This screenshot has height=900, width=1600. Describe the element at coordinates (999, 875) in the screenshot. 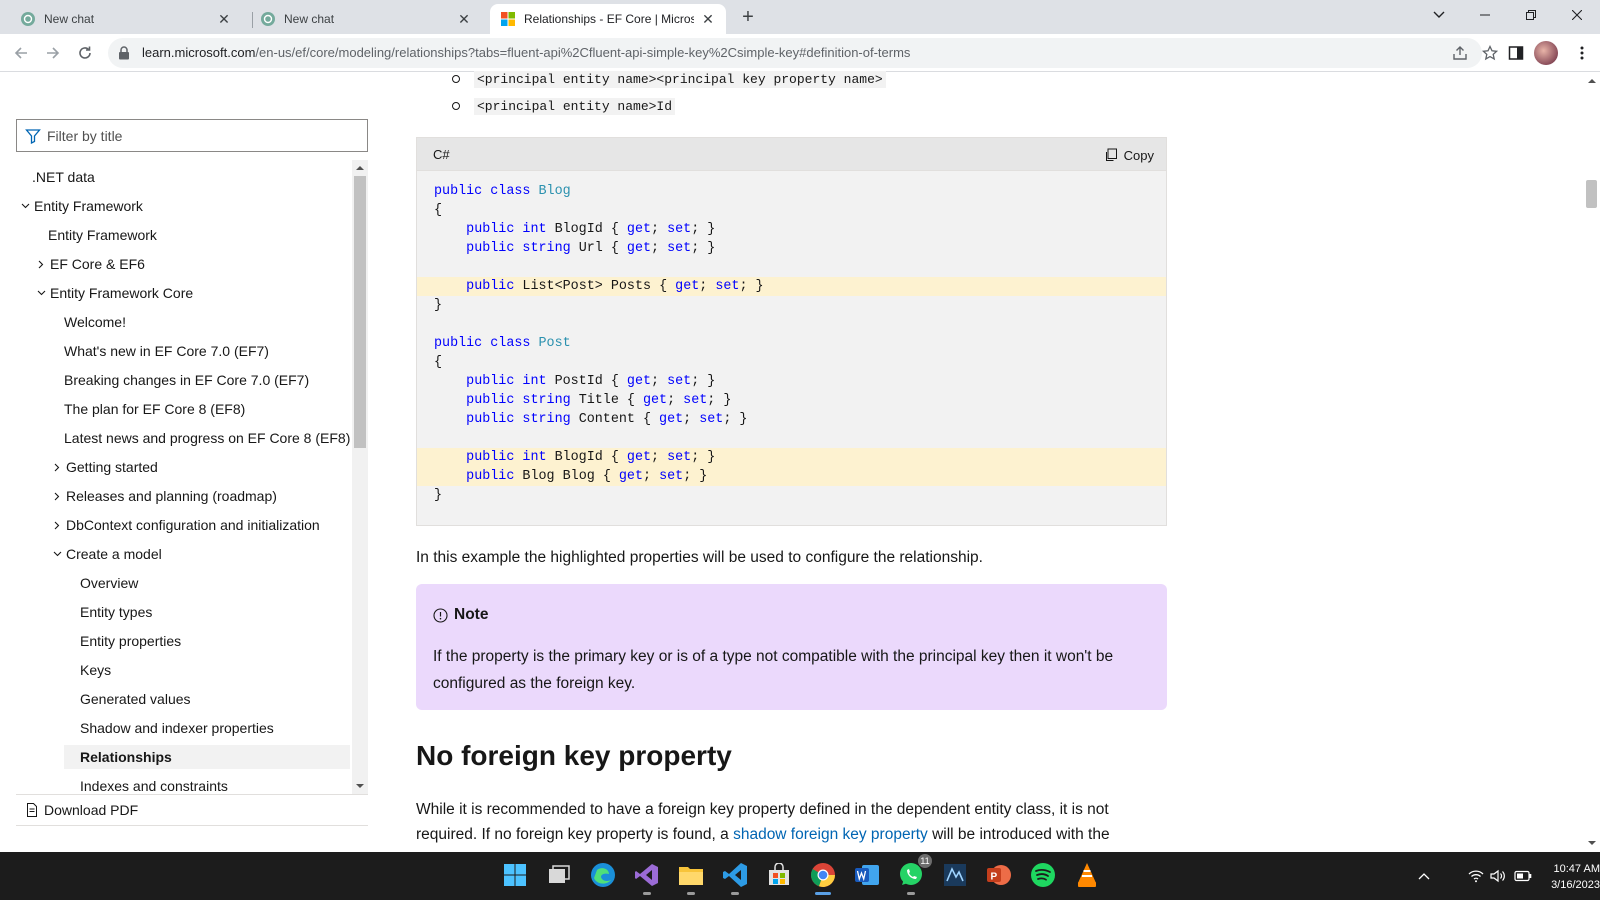

I see `powerpoint-app: P` at that location.